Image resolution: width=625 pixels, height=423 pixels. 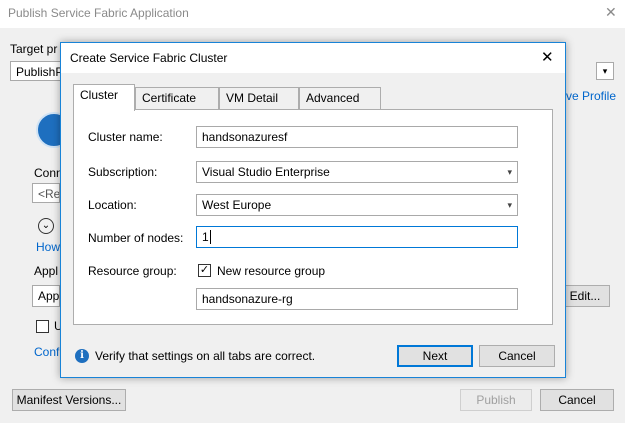 What do you see at coordinates (149, 58) in the screenshot?
I see `dialog-title: Create Service Fabric Cluster` at bounding box center [149, 58].